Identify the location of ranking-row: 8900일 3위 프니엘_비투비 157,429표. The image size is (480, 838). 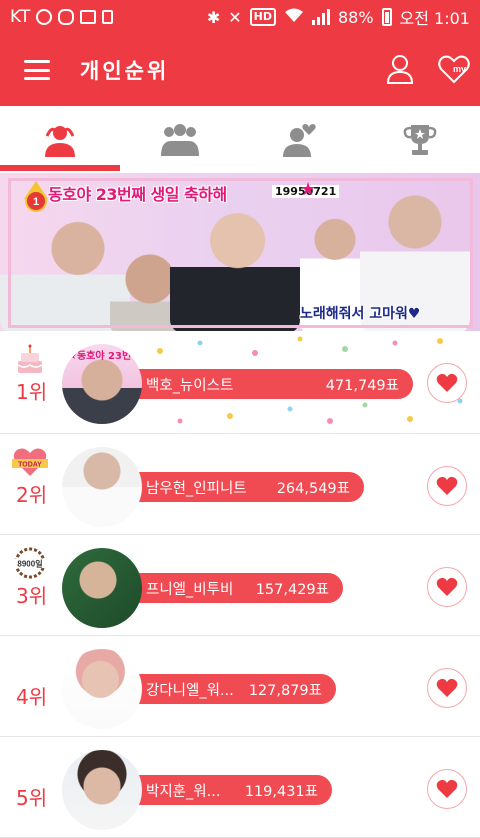
(240, 585).